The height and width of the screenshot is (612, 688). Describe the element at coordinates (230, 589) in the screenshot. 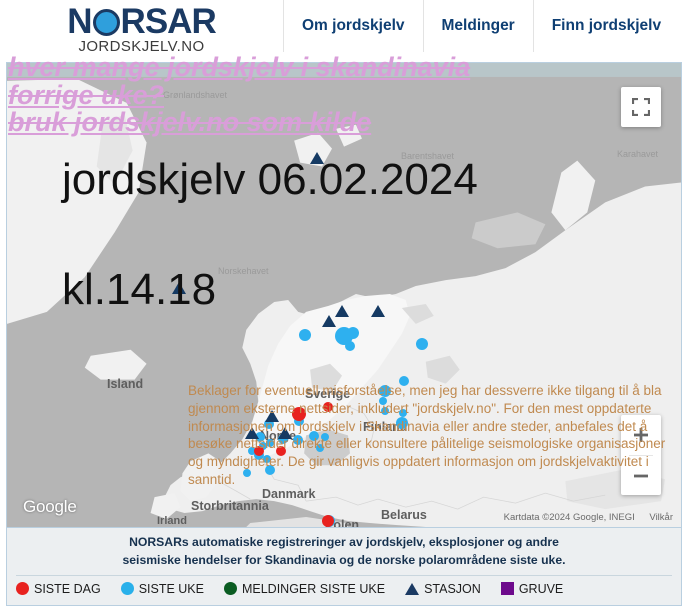

I see `legend-swatch-circle-green` at that location.